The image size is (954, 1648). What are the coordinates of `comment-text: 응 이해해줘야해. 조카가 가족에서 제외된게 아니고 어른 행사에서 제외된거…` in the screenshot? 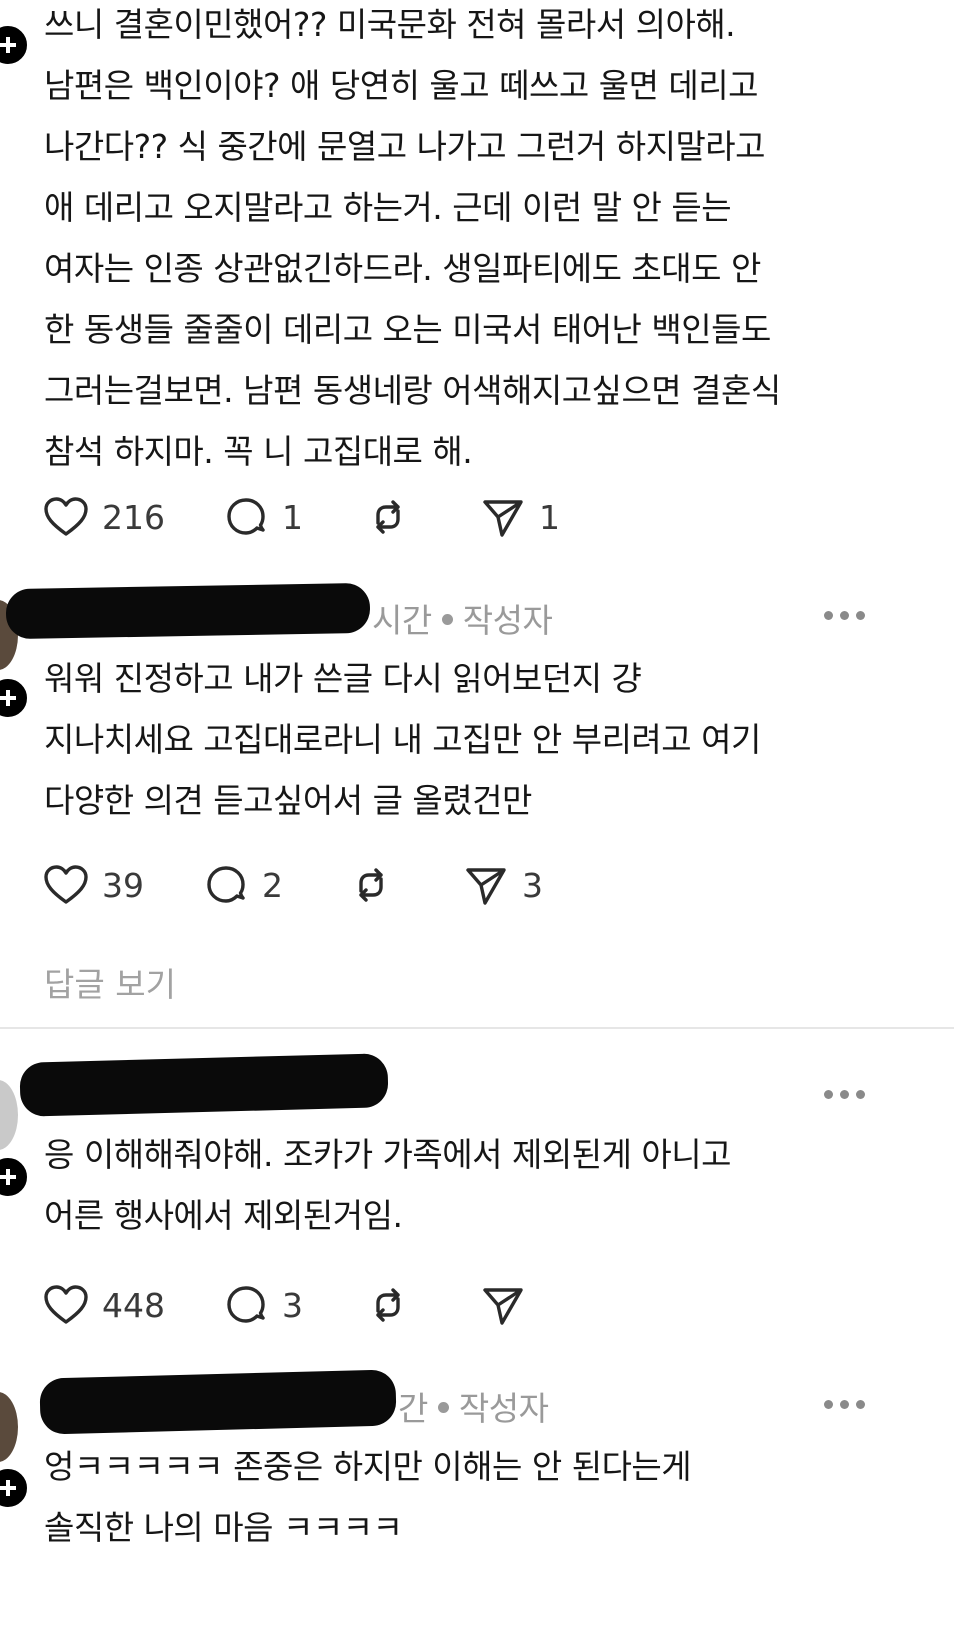 It's located at (388, 1185).